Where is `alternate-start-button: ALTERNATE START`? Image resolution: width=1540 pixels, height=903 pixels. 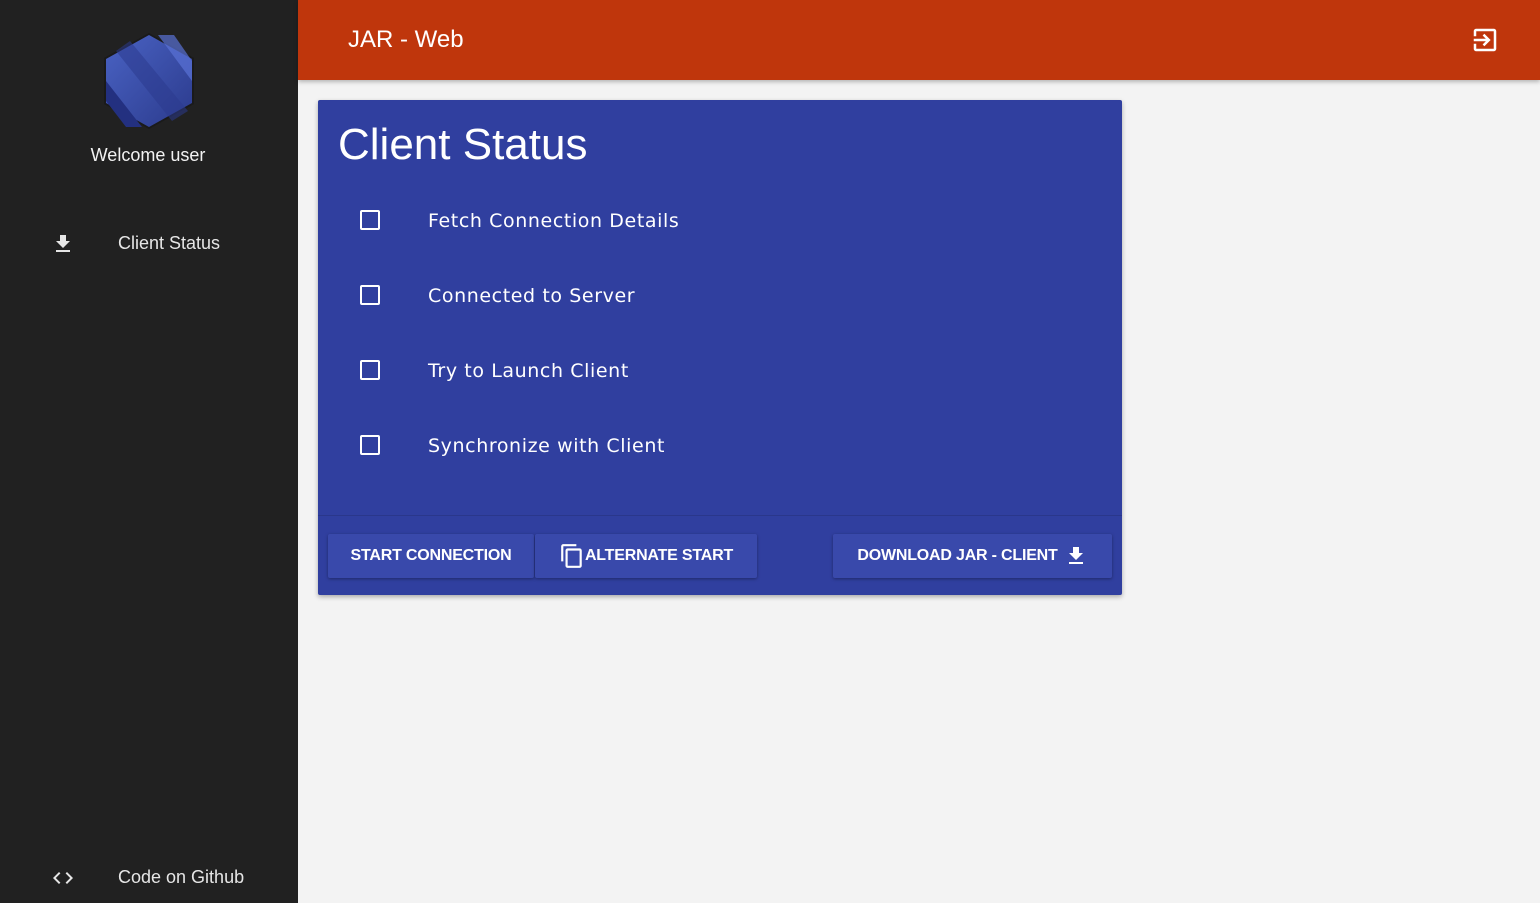 alternate-start-button: ALTERNATE START is located at coordinates (646, 556).